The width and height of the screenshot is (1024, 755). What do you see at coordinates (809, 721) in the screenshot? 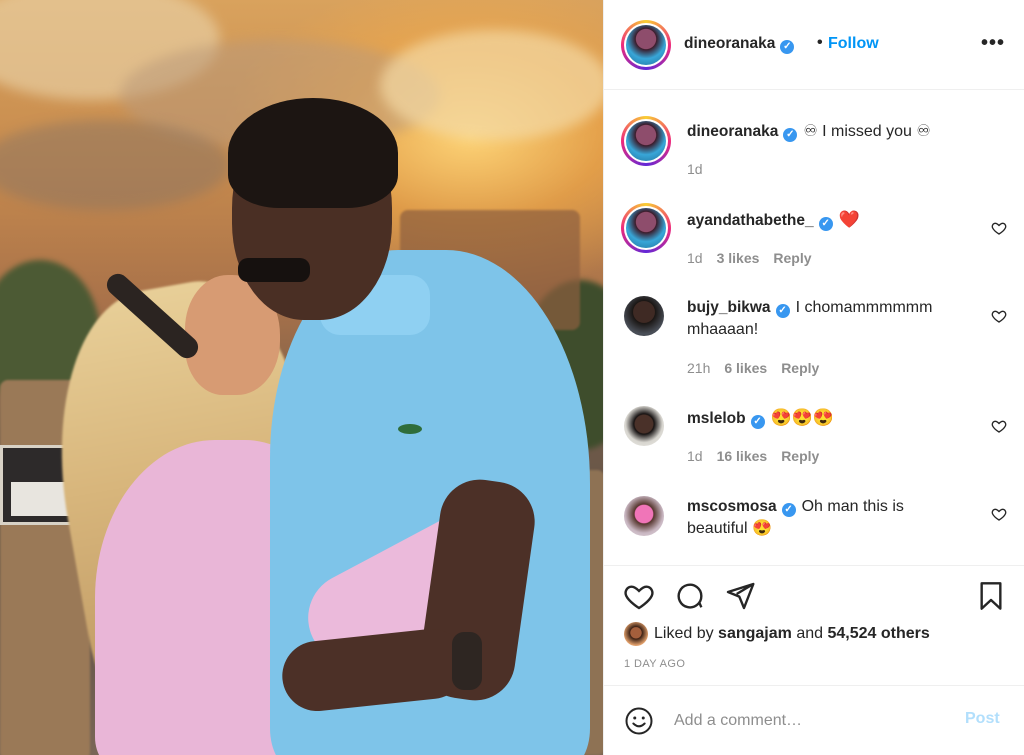
I see `comment-input` at bounding box center [809, 721].